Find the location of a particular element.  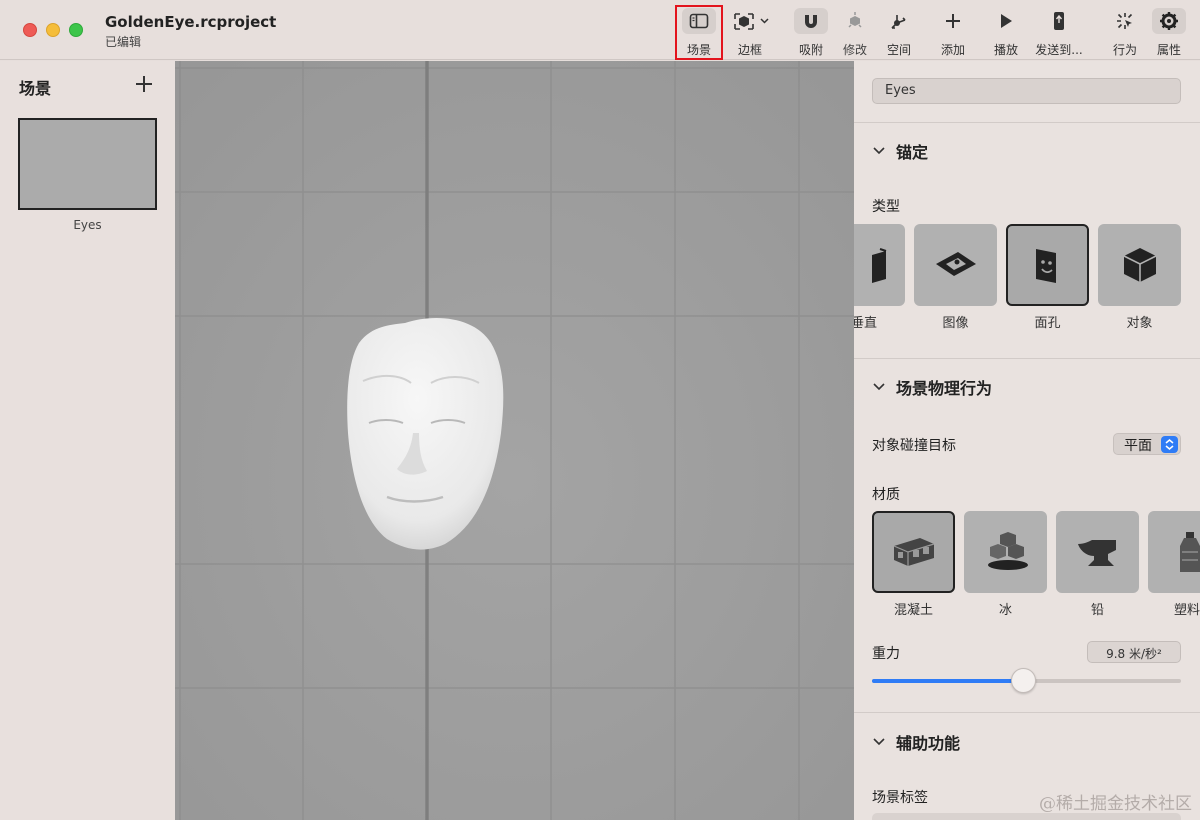

scene-name-field: Eyes is located at coordinates (1026, 91).